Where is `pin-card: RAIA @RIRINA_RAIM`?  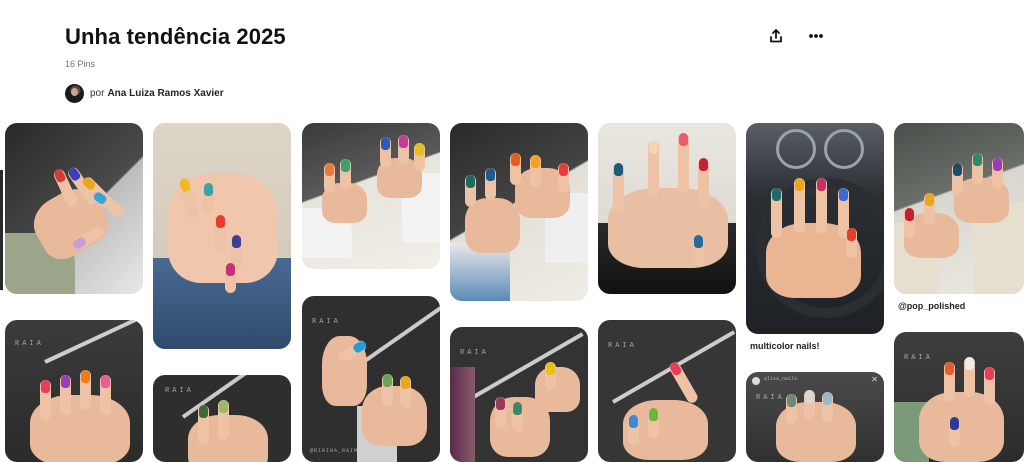
pin-card: RAIA @RIRINA_RAIM is located at coordinates (371, 379).